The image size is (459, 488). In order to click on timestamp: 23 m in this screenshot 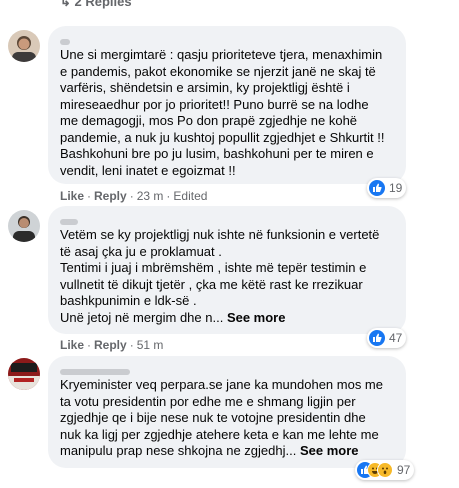, I will do `click(150, 196)`.